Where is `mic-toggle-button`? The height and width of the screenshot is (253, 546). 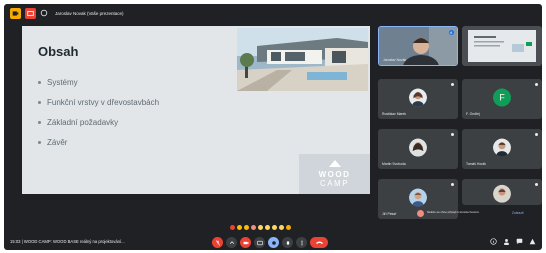
mic-toggle-button is located at coordinates (217, 242).